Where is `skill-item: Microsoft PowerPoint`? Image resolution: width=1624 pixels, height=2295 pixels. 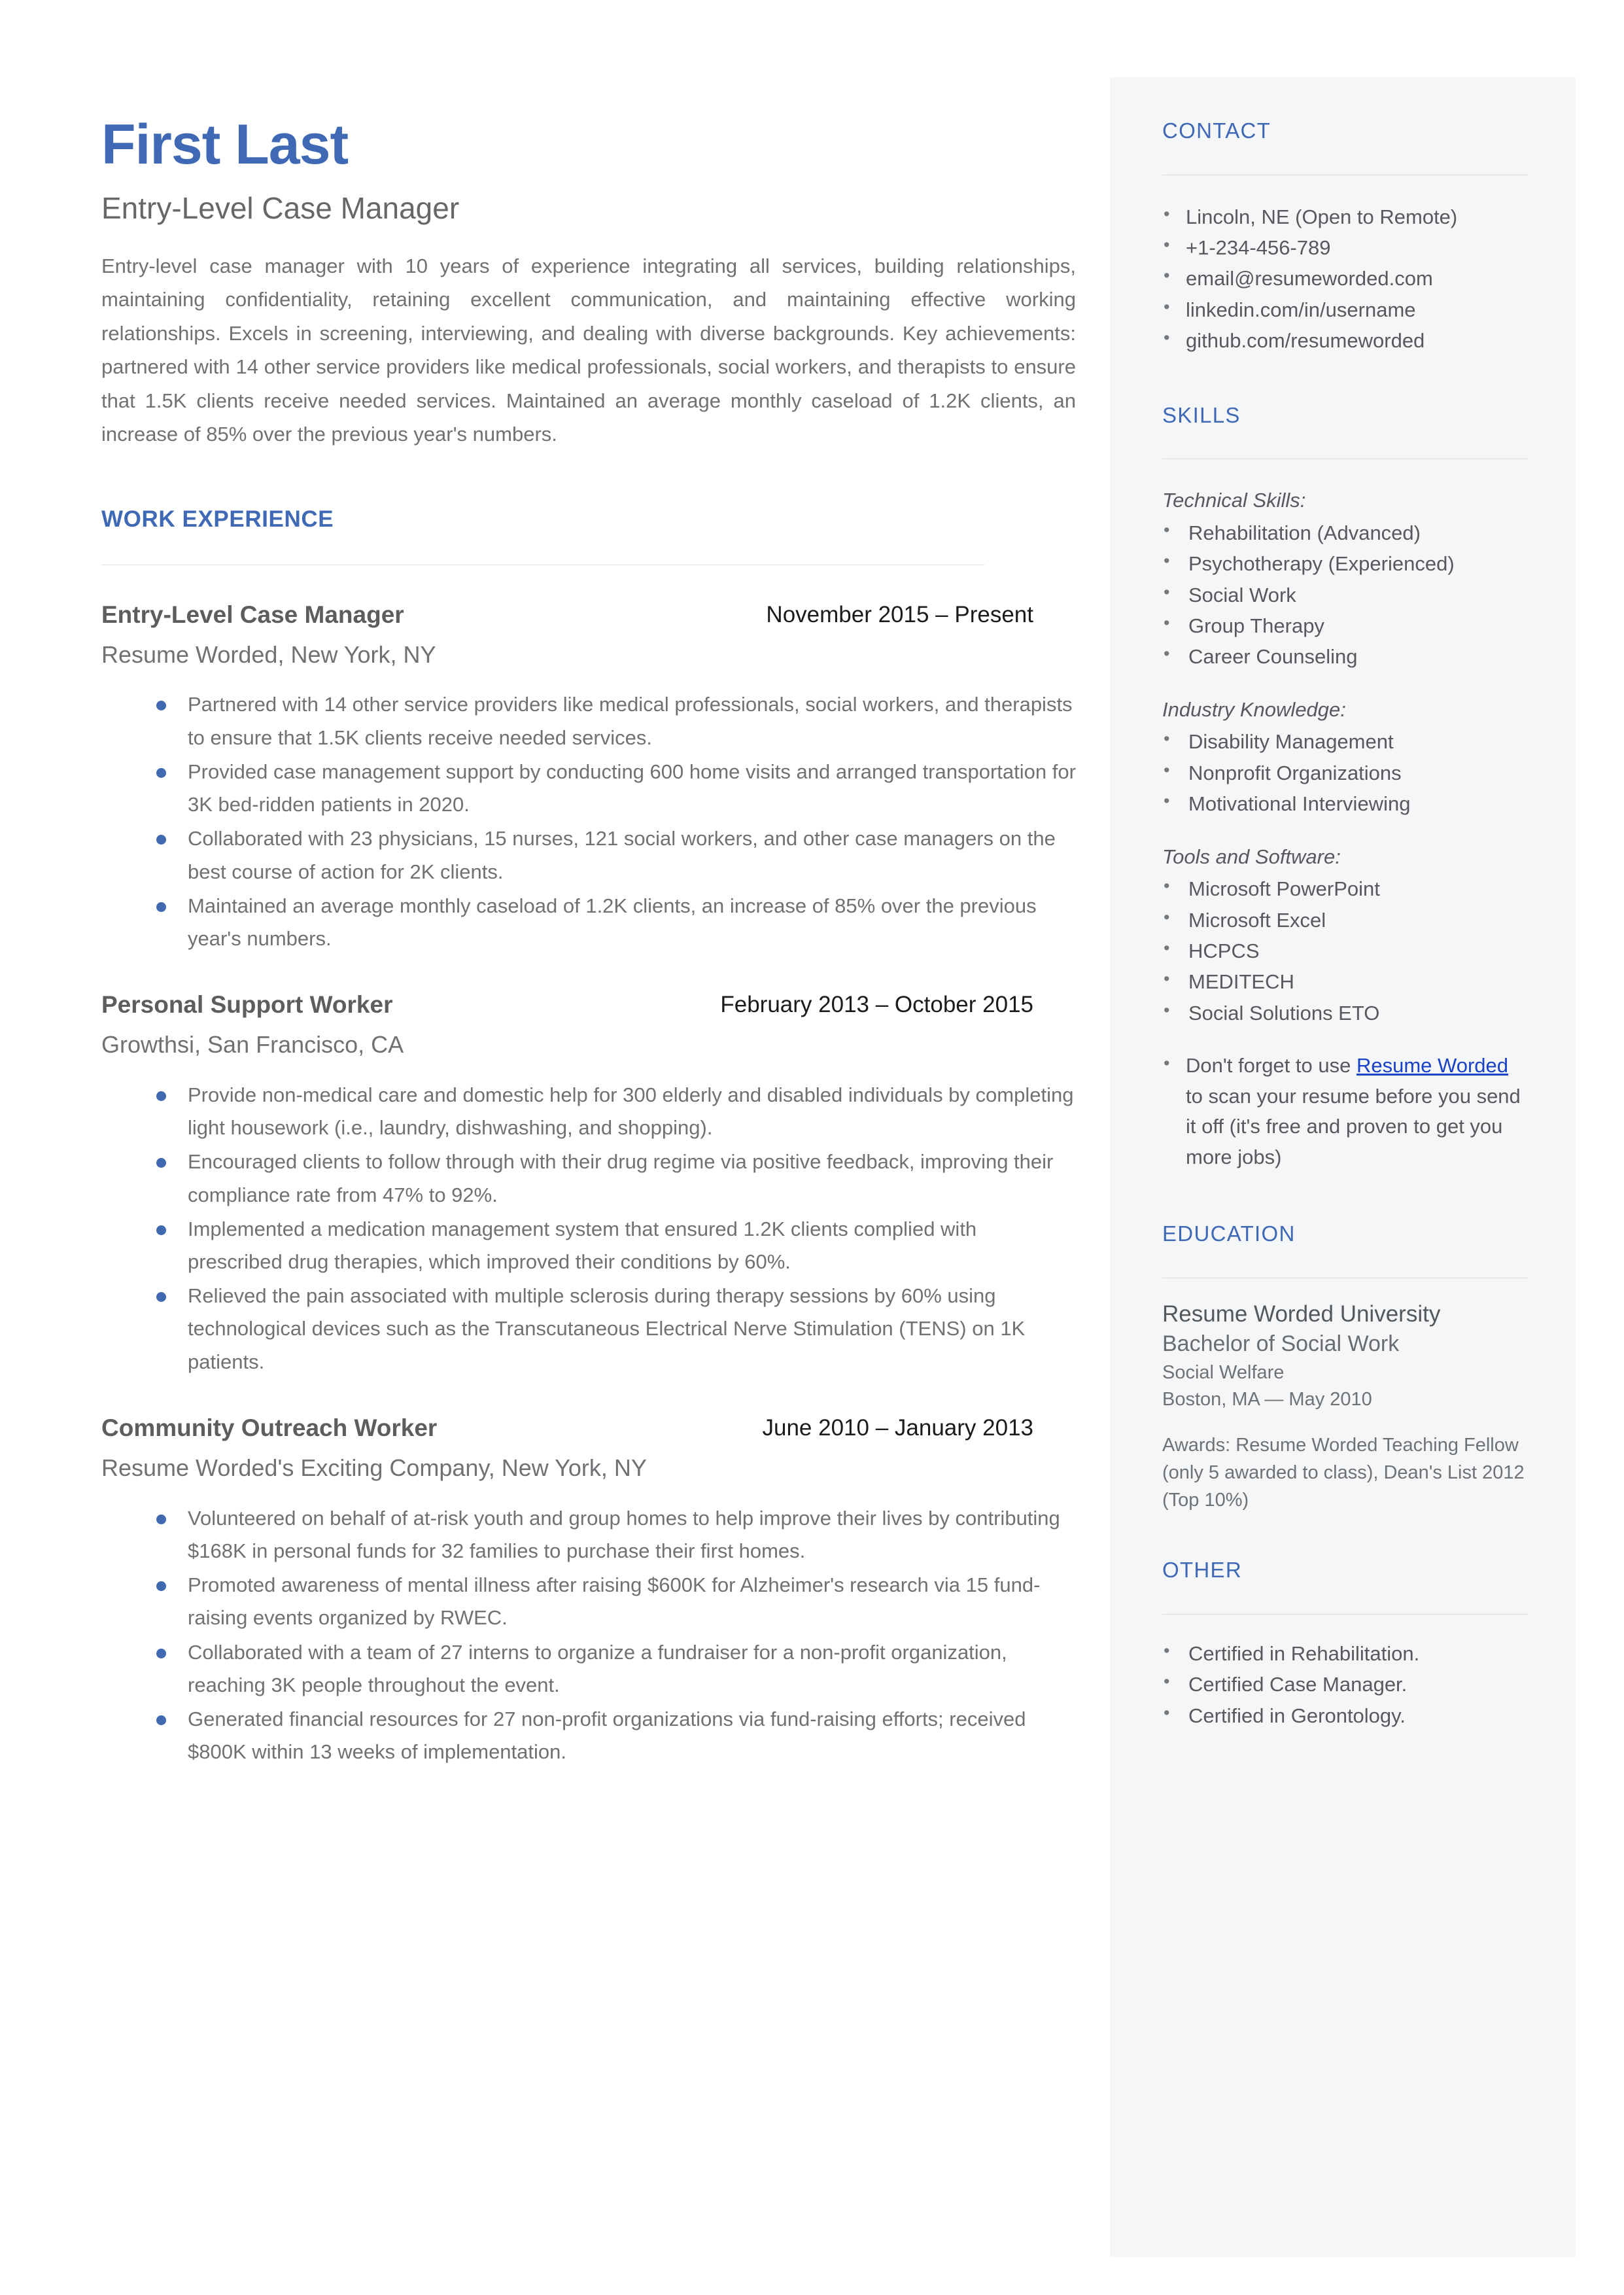 skill-item: Microsoft PowerPoint is located at coordinates (1345, 888).